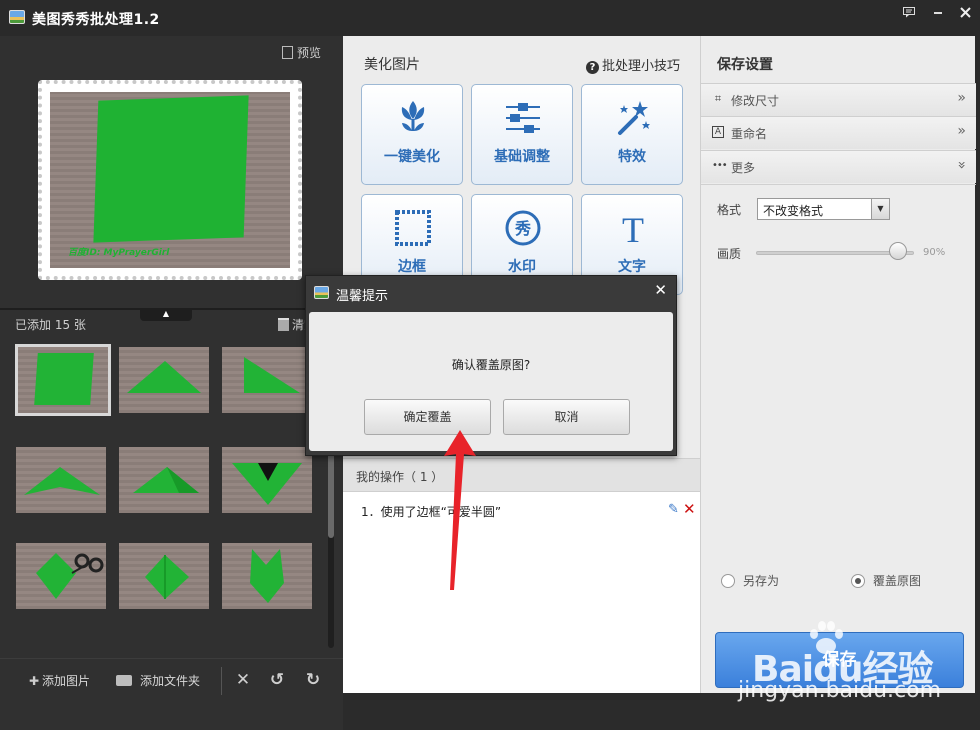 Image resolution: width=980 pixels, height=730 pixels. What do you see at coordinates (592, 67) in the screenshot?
I see `help-icon: ?` at bounding box center [592, 67].